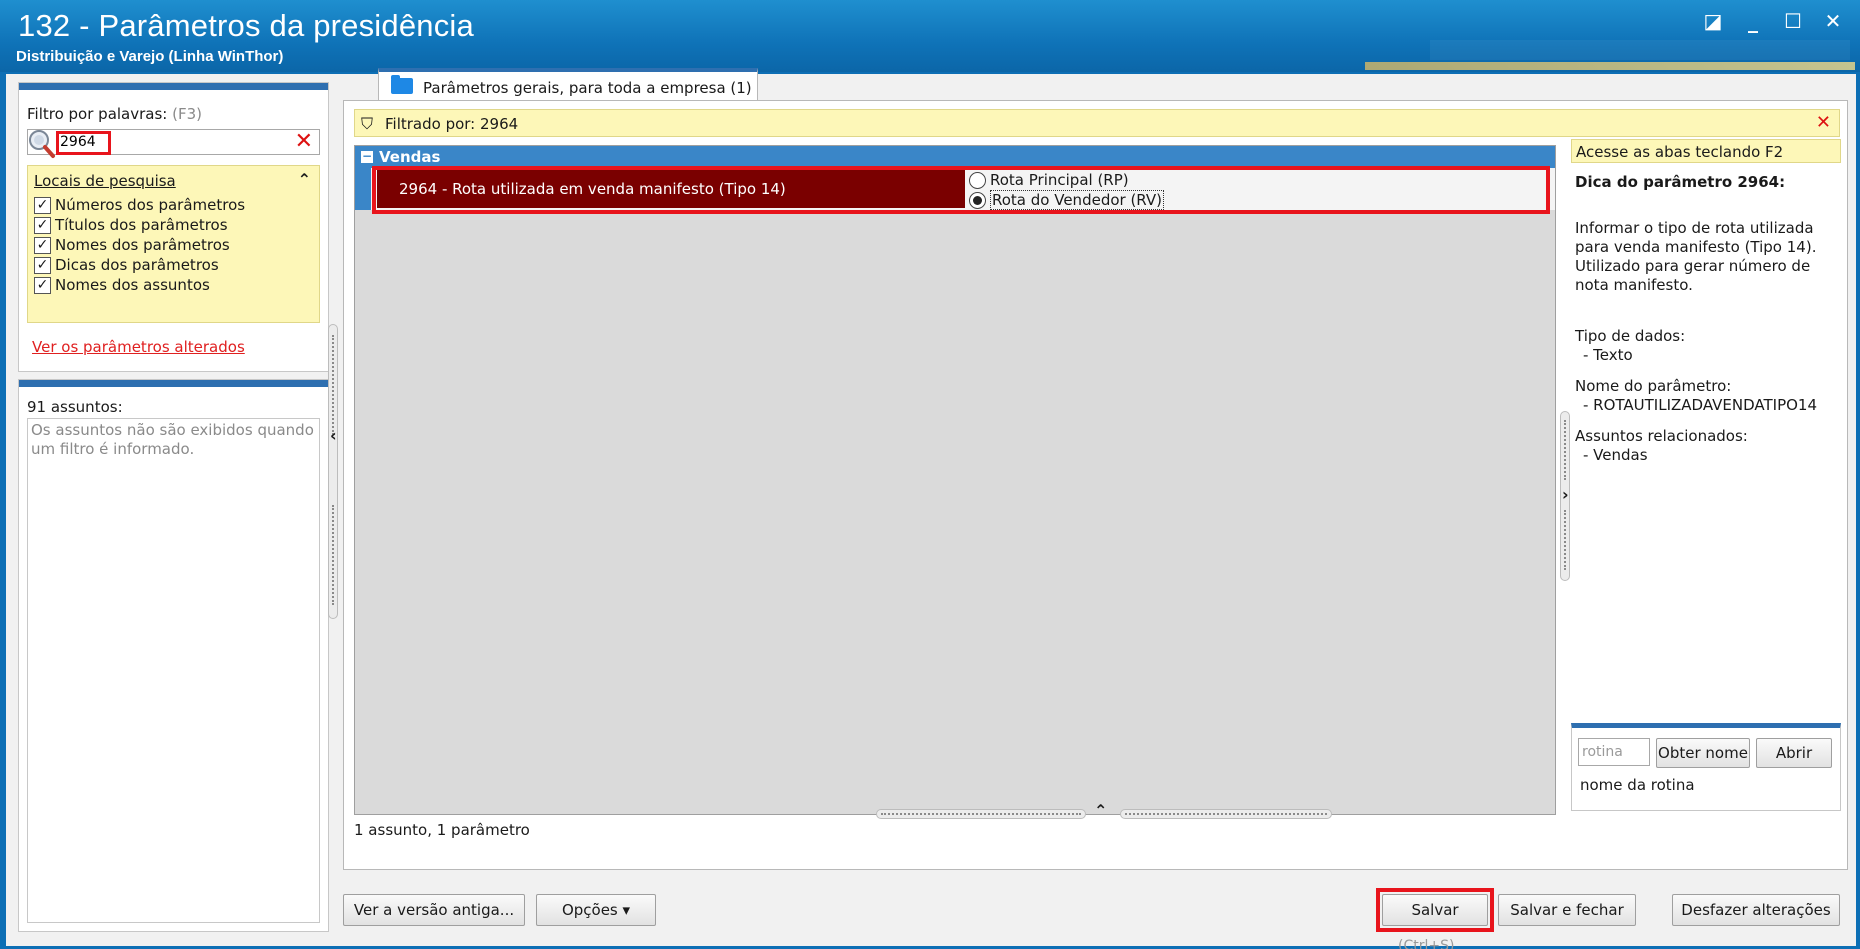 The height and width of the screenshot is (949, 1860). Describe the element at coordinates (1565, 494) in the screenshot. I see `collapse-right-icon: ›` at that location.